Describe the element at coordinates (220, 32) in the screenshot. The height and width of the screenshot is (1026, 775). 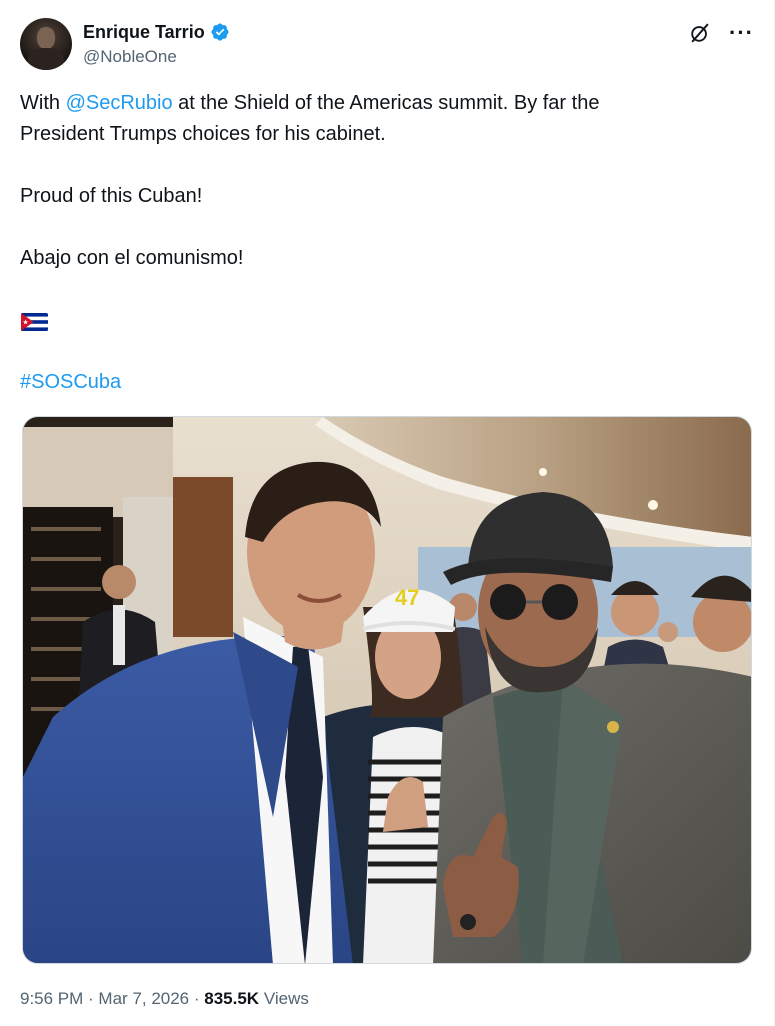
I see `verified-badge-icon` at that location.